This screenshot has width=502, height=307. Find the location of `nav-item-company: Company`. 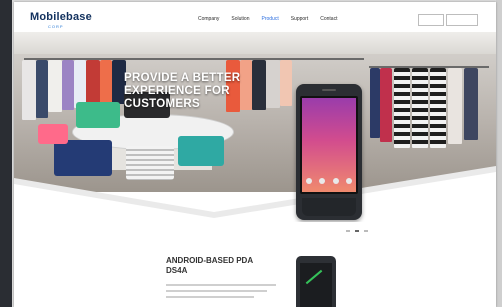

nav-item-company: Company is located at coordinates (208, 19).